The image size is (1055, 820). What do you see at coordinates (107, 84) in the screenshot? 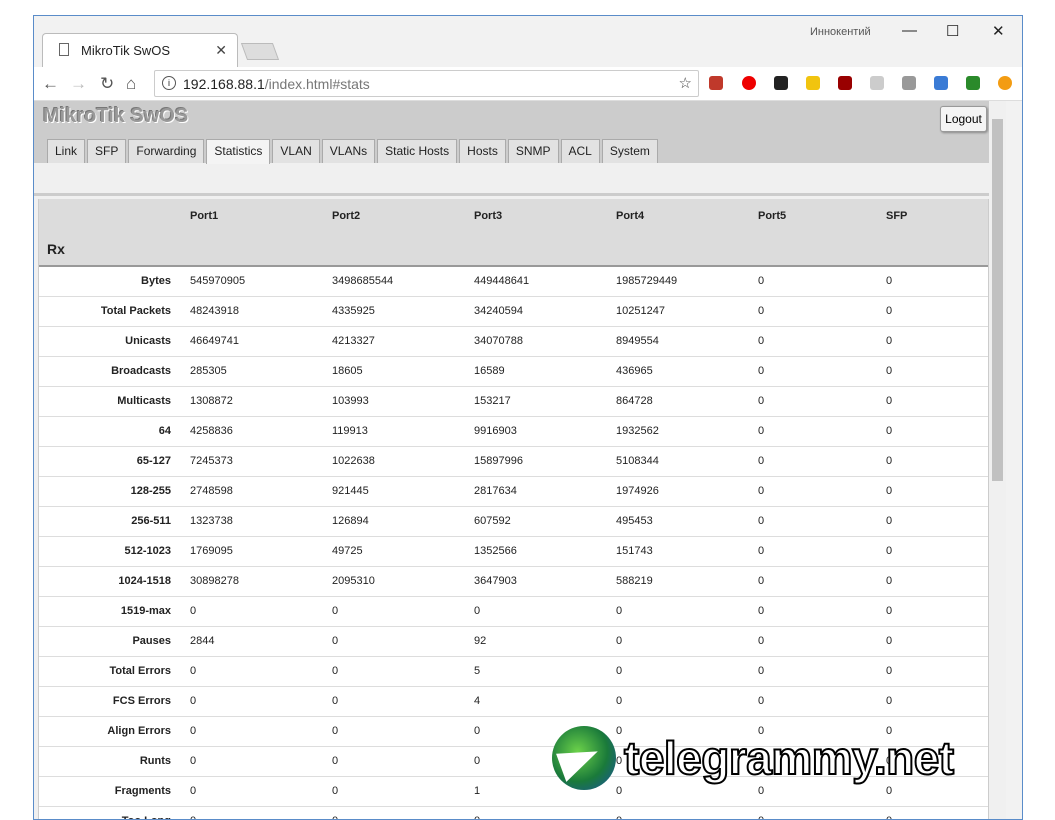
I see `reload-icon: ↻` at bounding box center [107, 84].